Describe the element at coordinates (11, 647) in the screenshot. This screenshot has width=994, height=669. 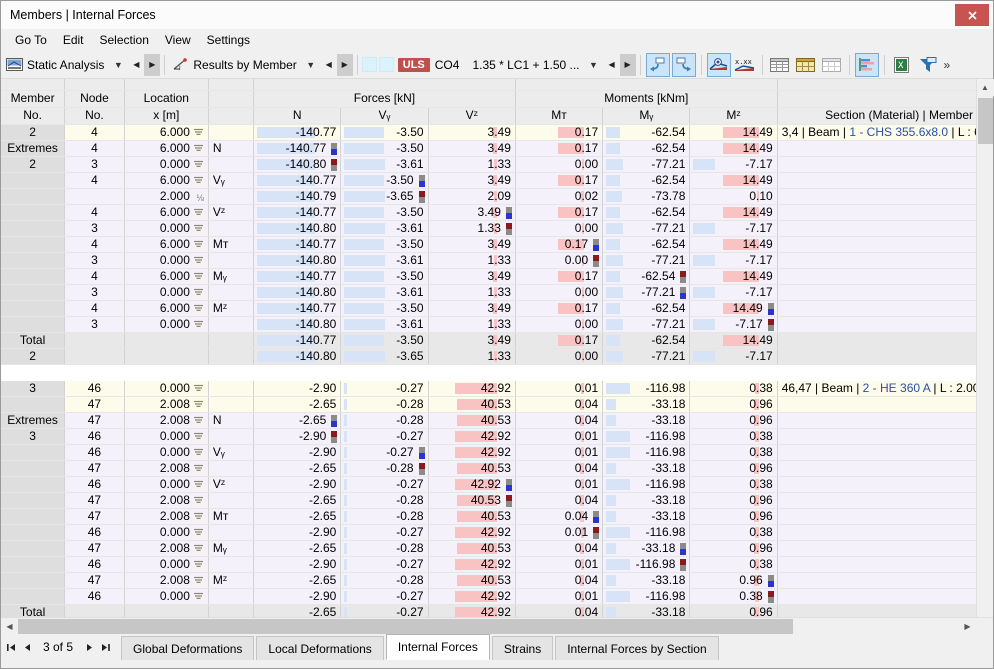
I see `first-page-button` at that location.